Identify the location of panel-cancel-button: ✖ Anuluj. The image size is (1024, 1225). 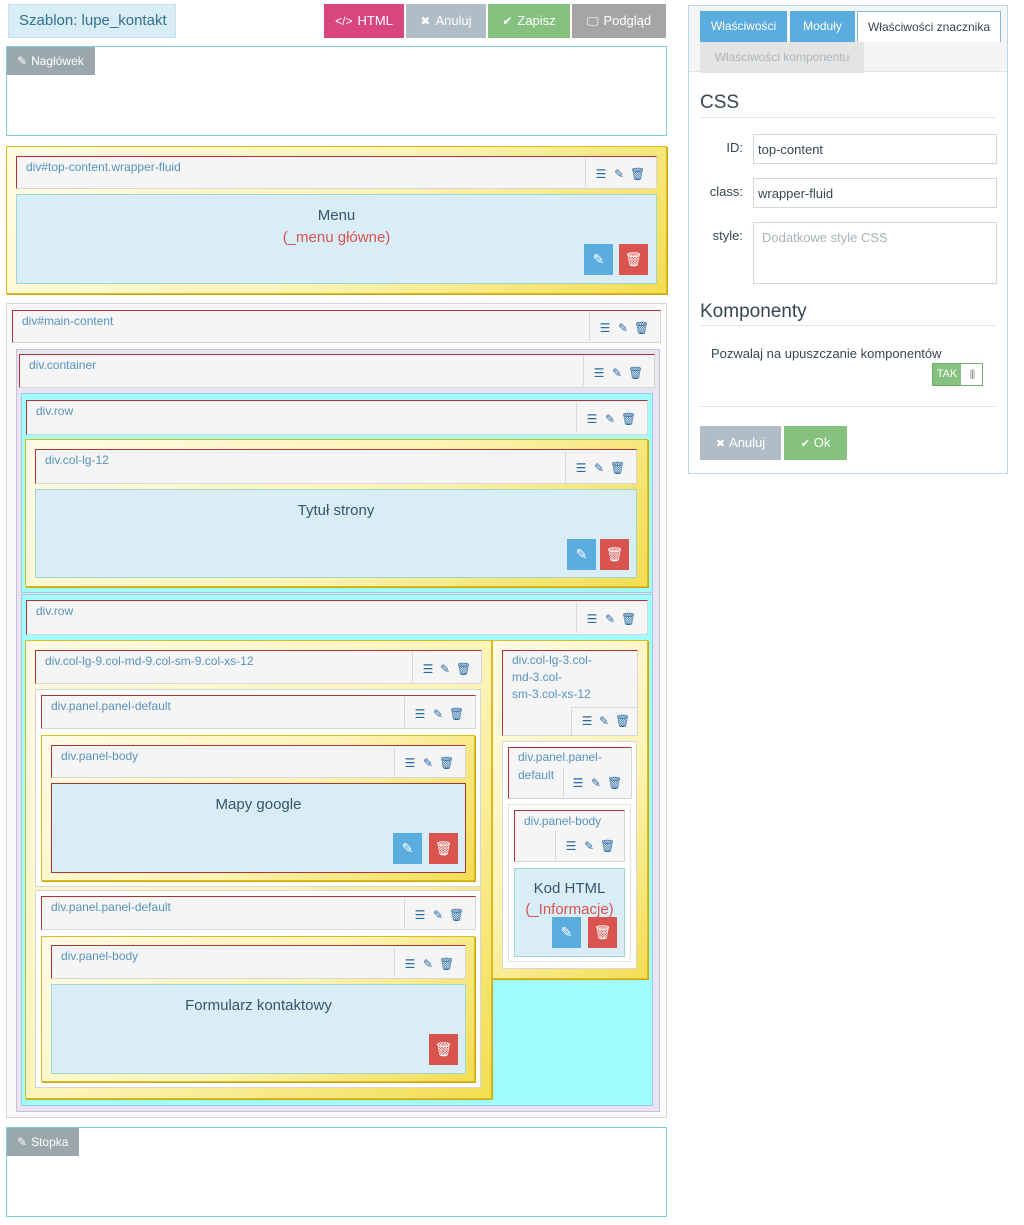
(740, 443).